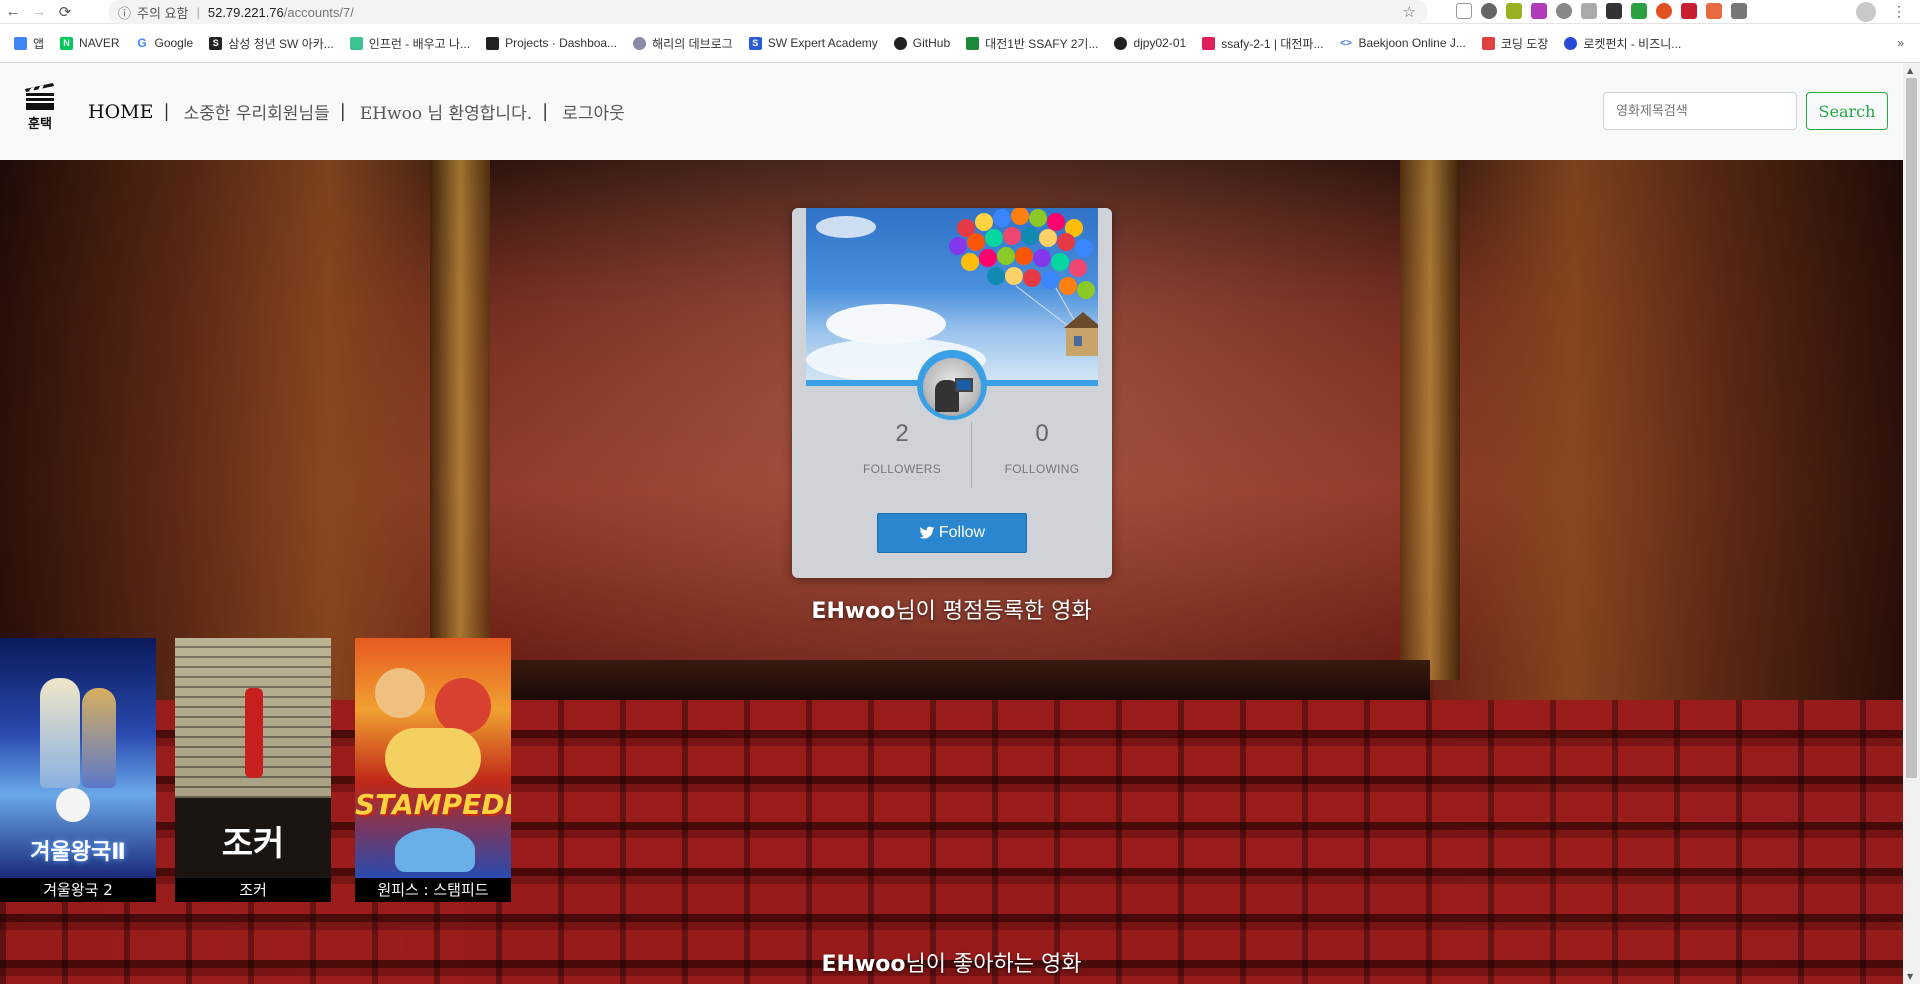 The image size is (1920, 984). Describe the element at coordinates (124, 12) in the screenshot. I see `info-icon: ⓘ` at that location.